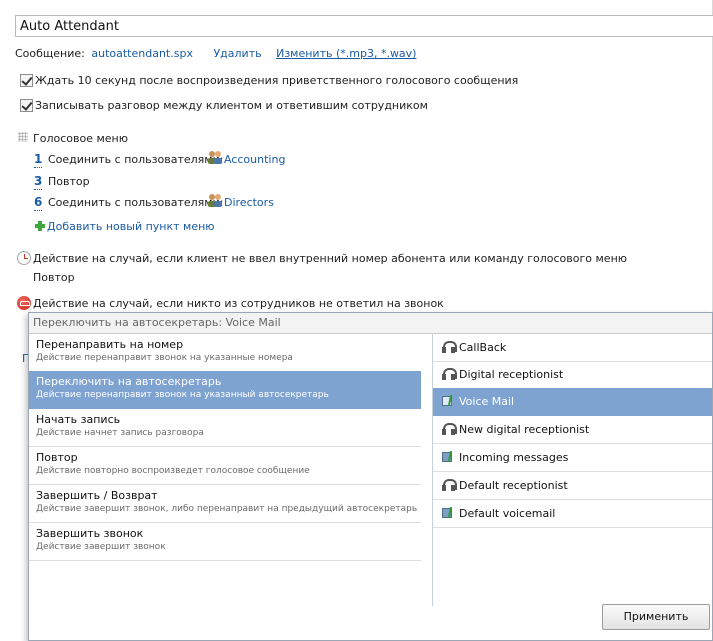 Image resolution: width=713 pixels, height=641 pixels. What do you see at coordinates (38, 160) in the screenshot?
I see `menu-key-1: 1` at bounding box center [38, 160].